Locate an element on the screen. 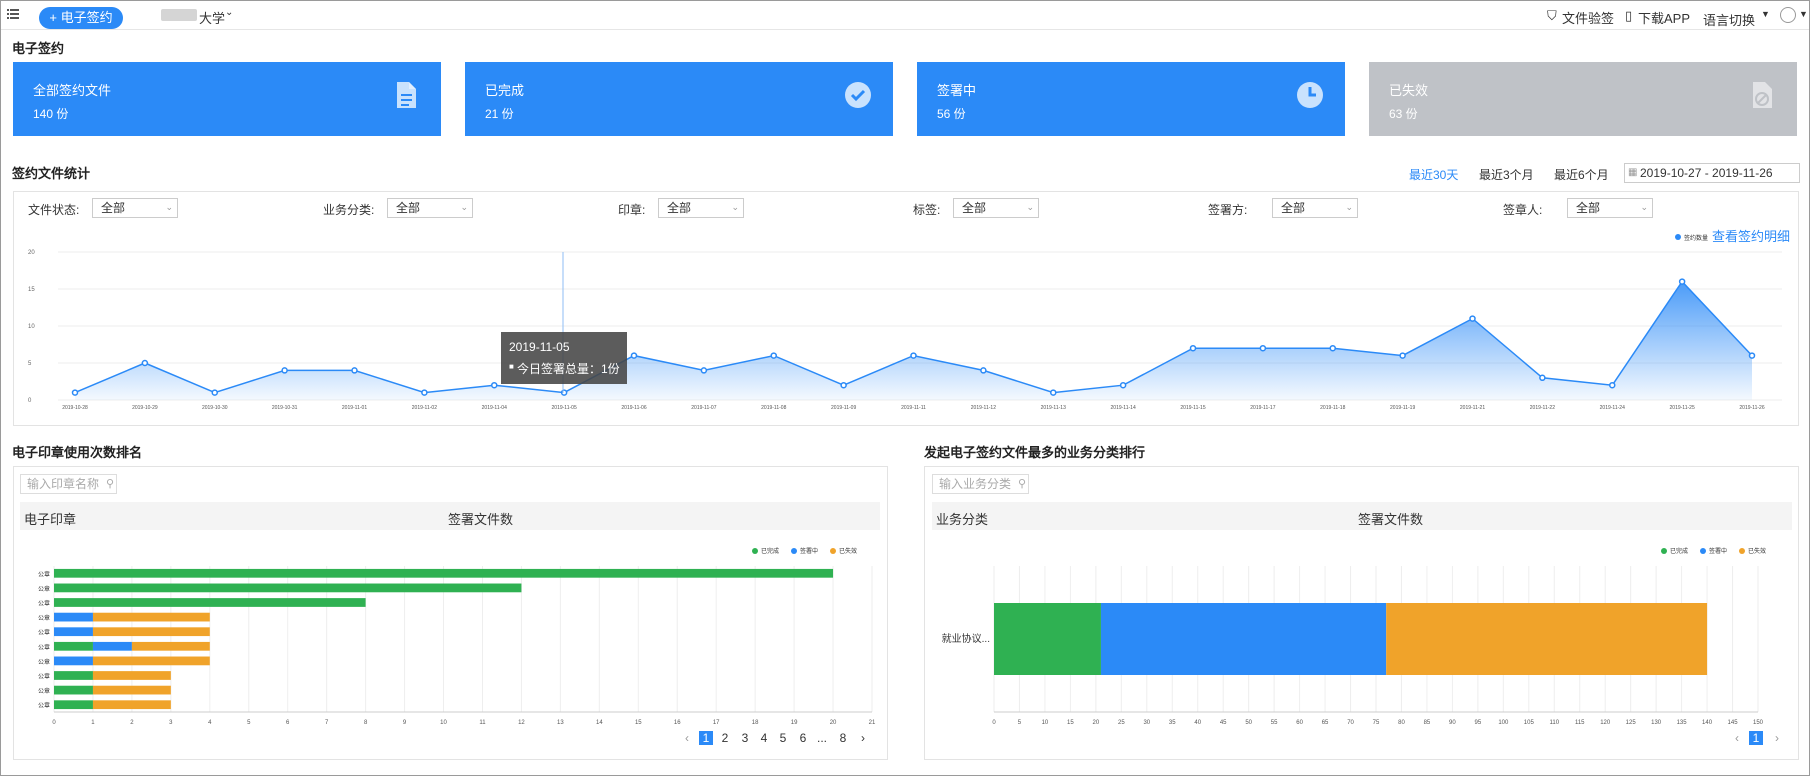 The image size is (1810, 776). prev-page-icon: ‹ is located at coordinates (1737, 738).